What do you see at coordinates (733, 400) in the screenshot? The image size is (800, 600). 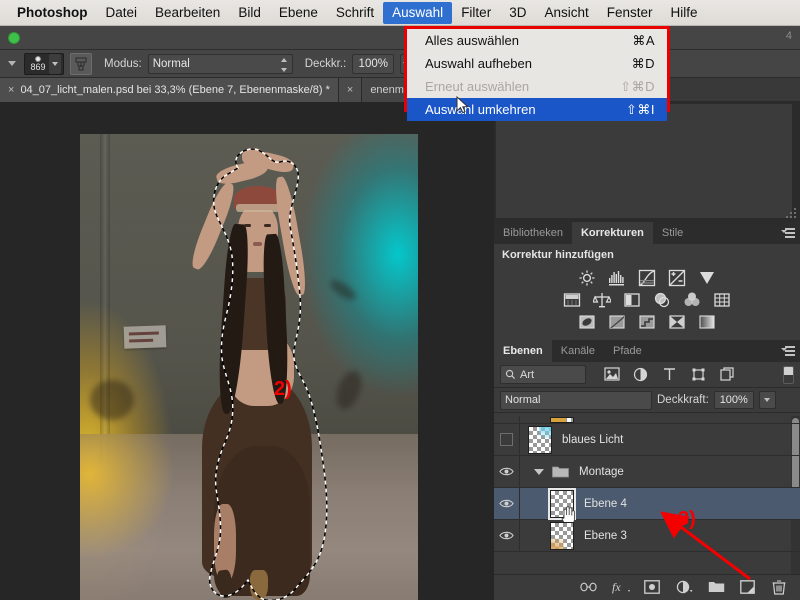 I see `layer-opacity-input: 100%` at bounding box center [733, 400].